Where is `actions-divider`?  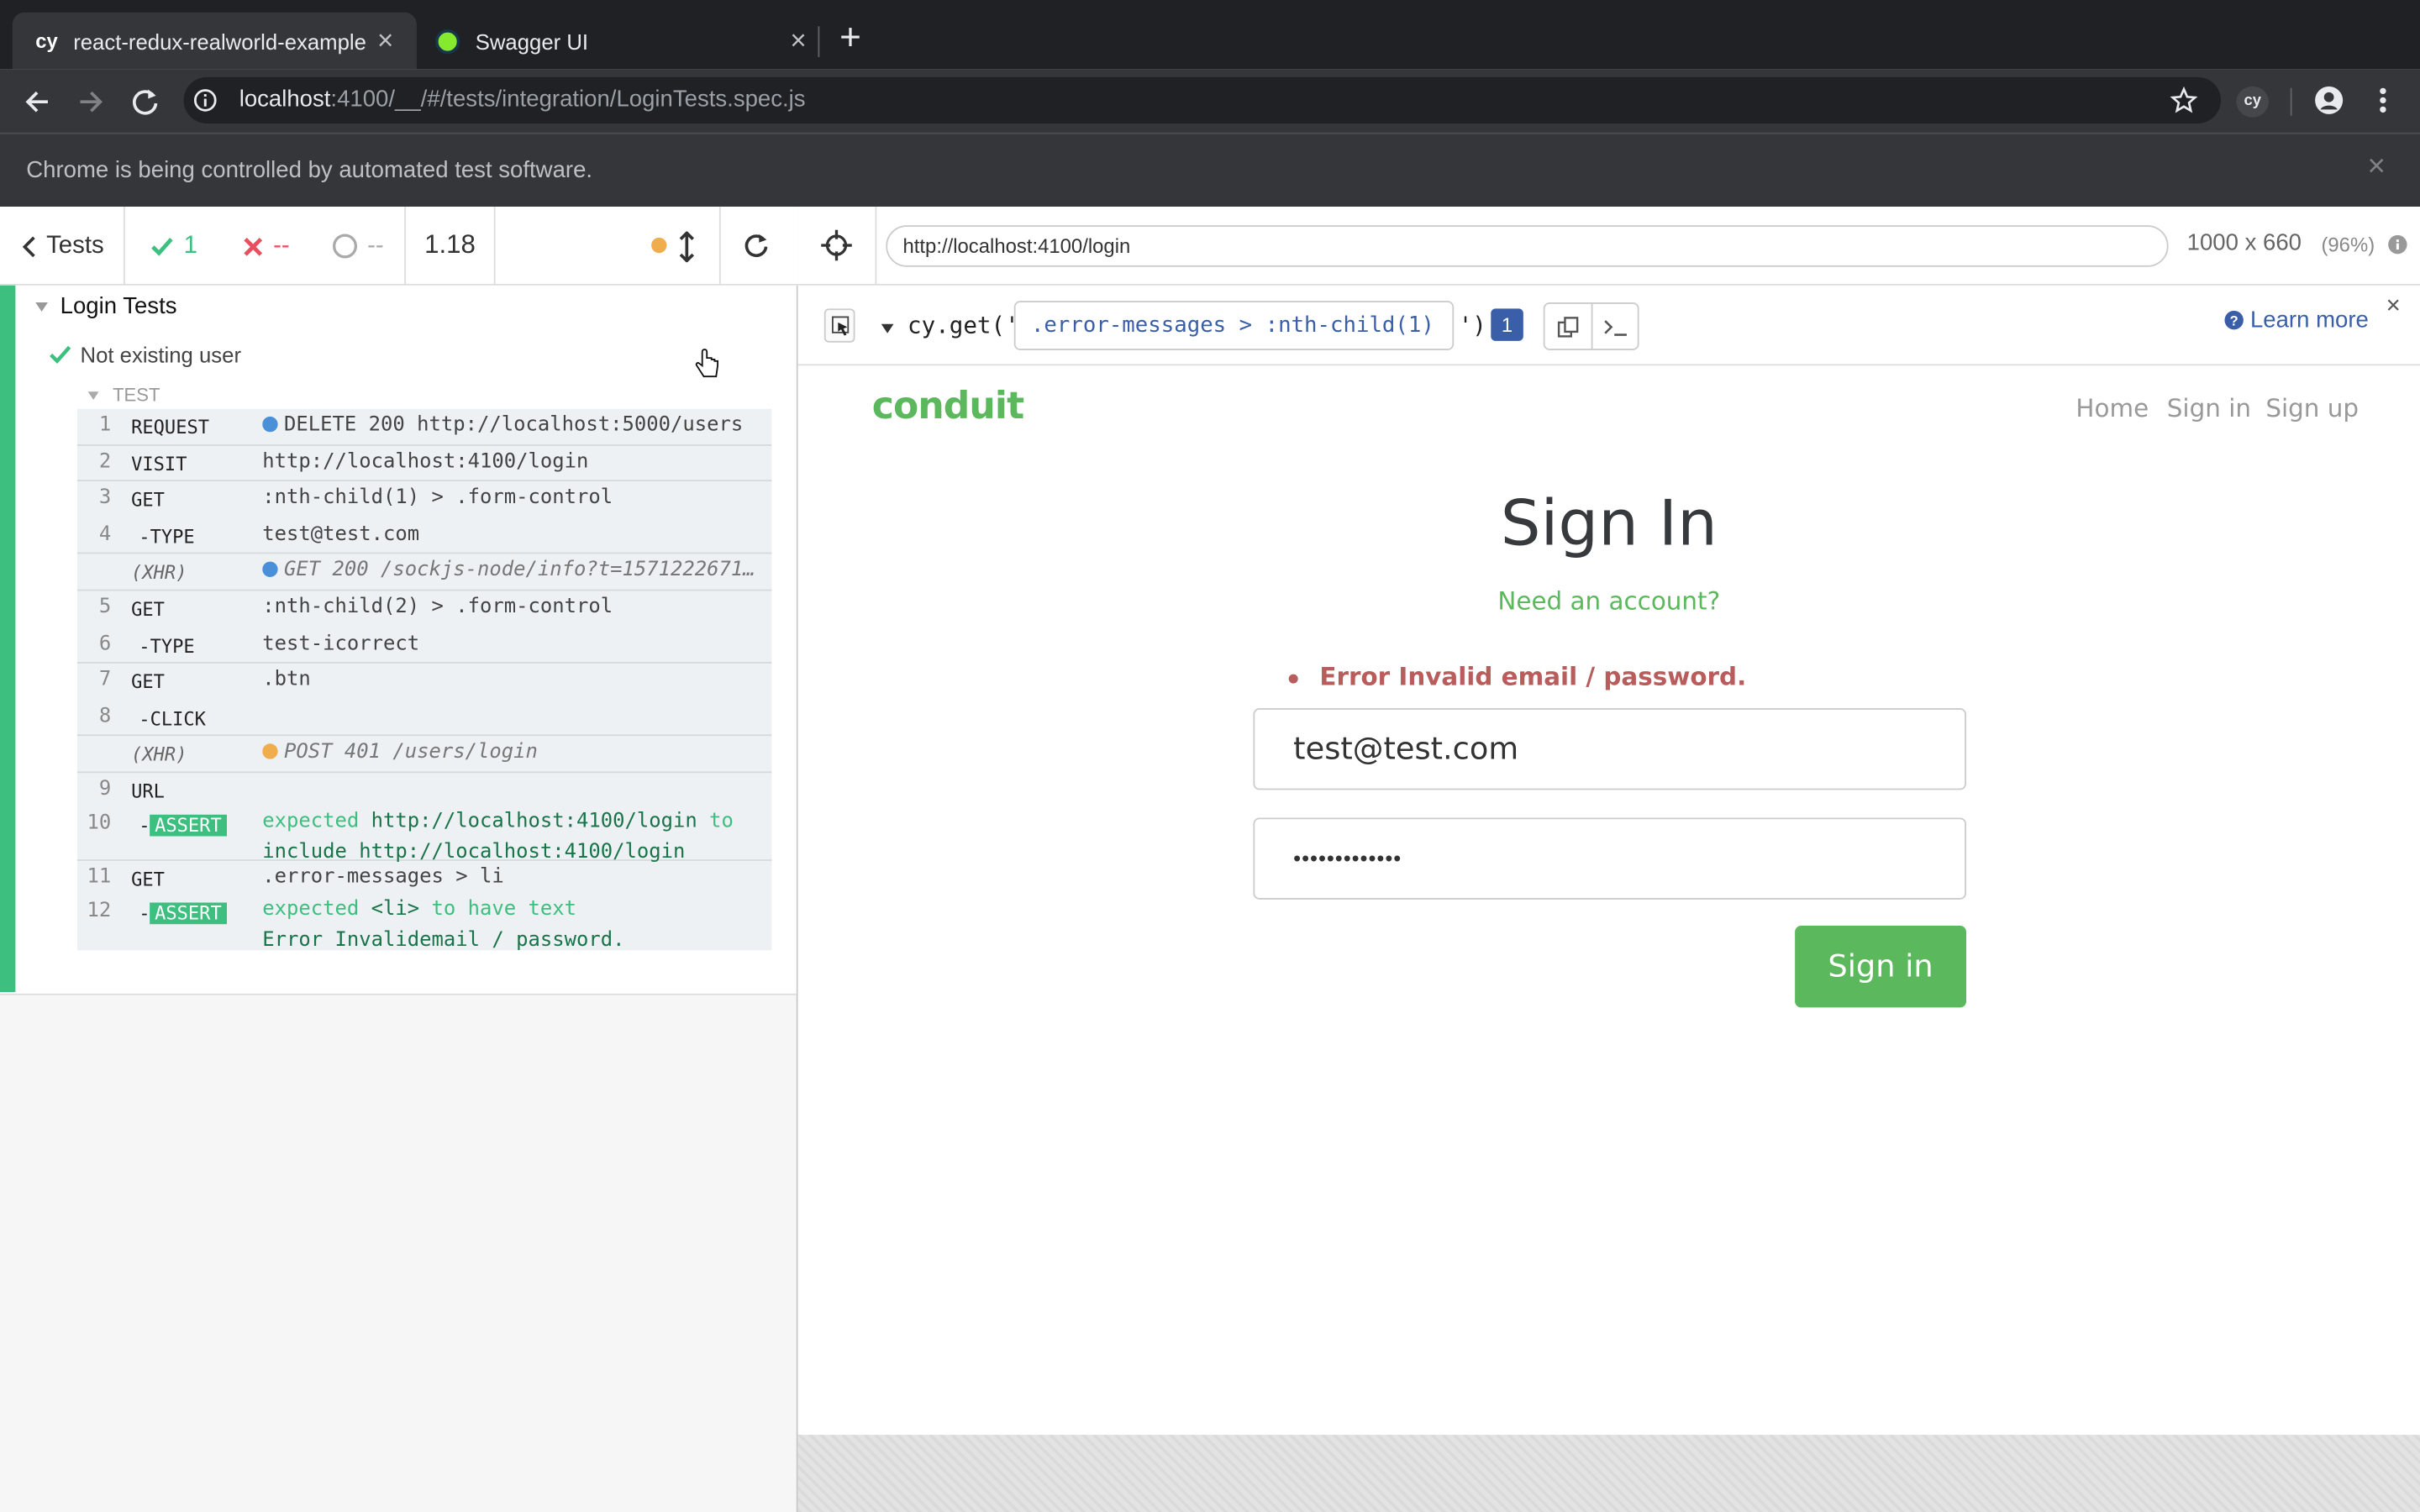
actions-divider is located at coordinates (1592, 326).